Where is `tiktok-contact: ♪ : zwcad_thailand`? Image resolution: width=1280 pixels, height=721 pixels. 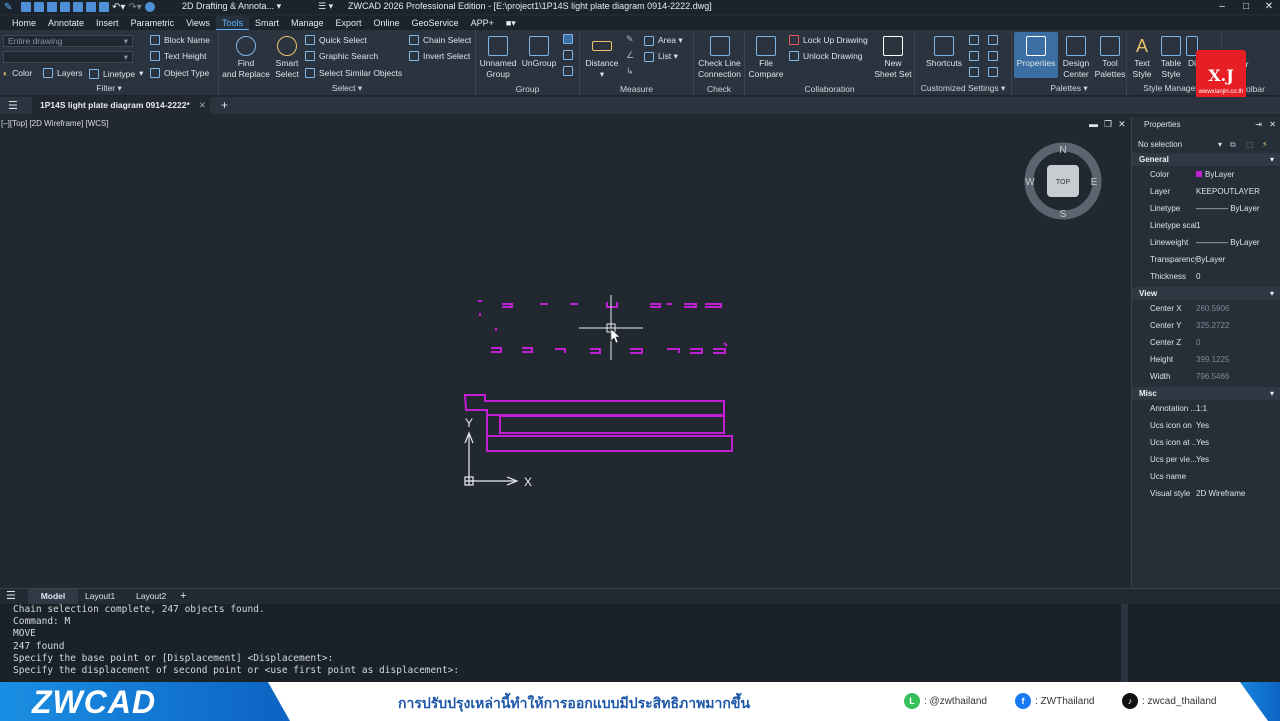 tiktok-contact: ♪ : zwcad_thailand is located at coordinates (1169, 701).